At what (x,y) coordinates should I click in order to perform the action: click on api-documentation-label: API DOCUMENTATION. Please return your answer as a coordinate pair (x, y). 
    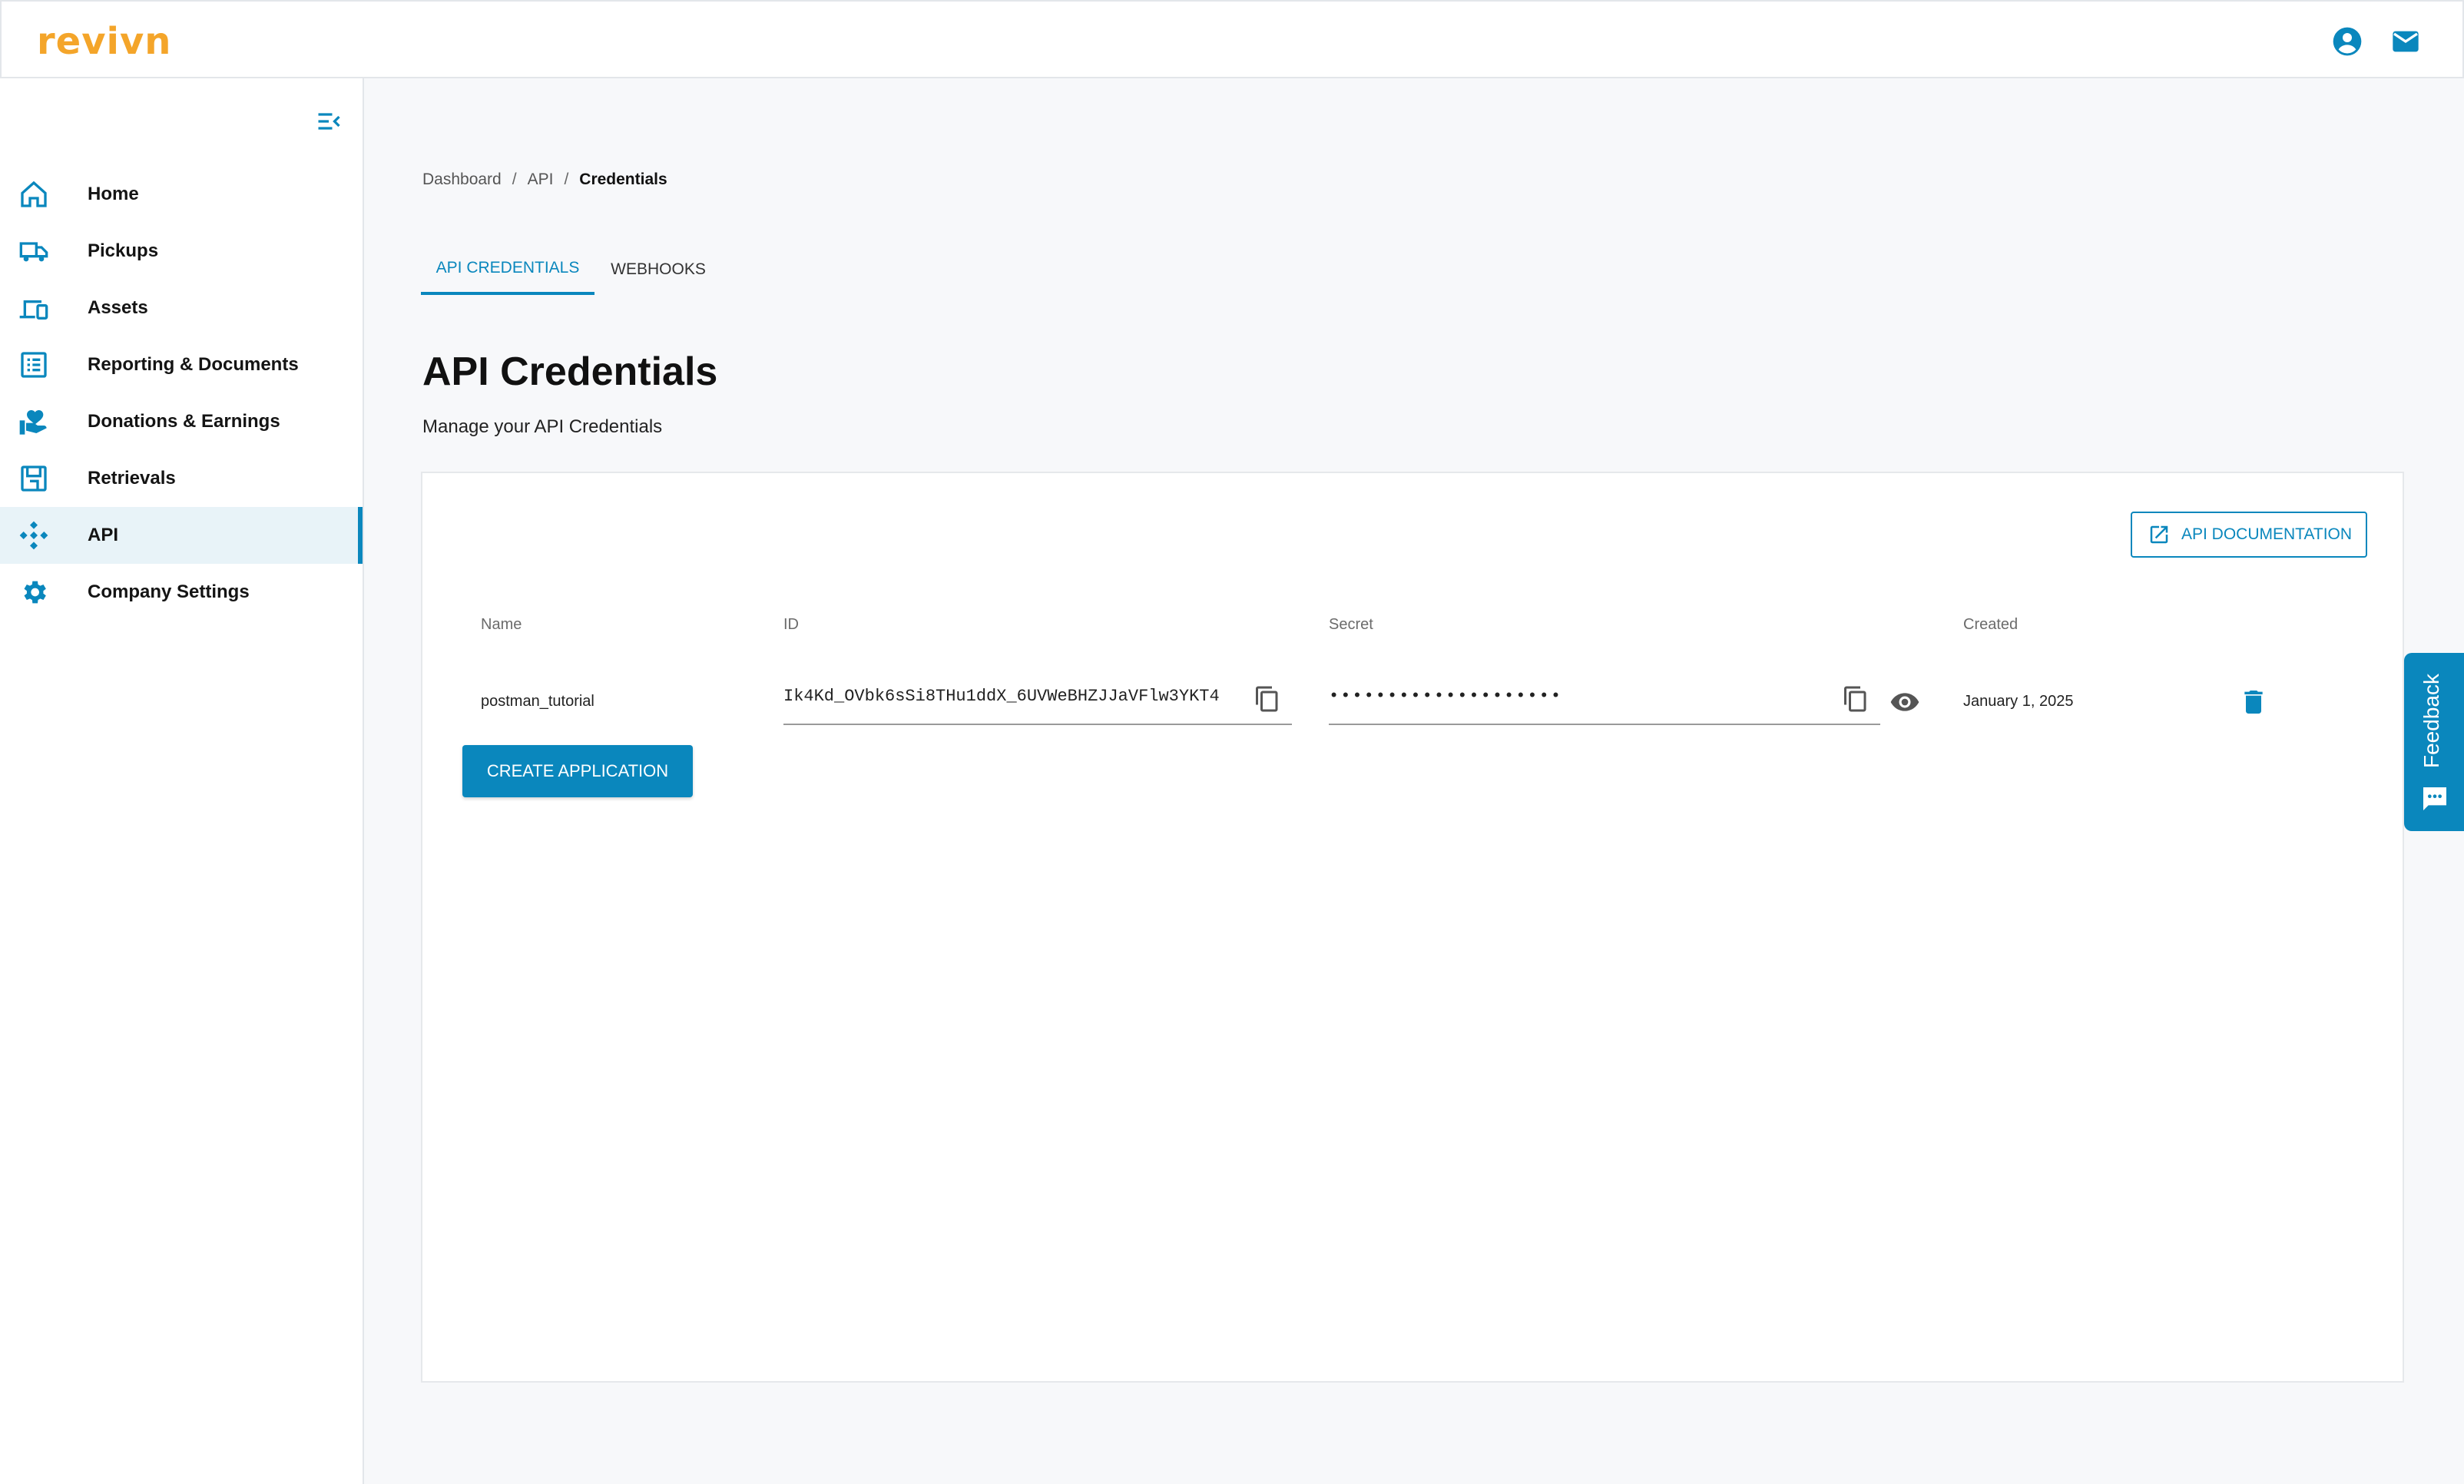
    Looking at the image, I should click on (2267, 534).